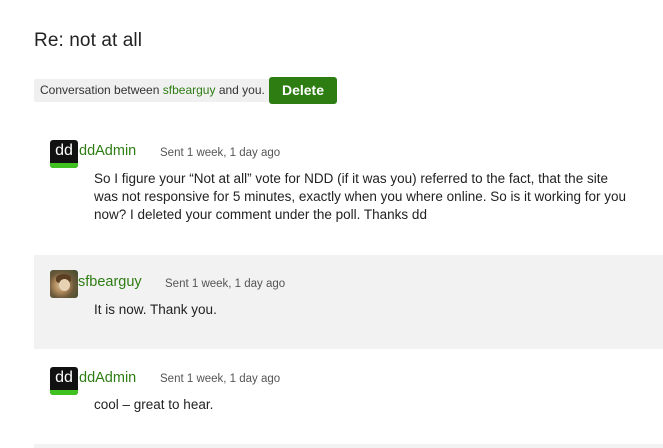  What do you see at coordinates (303, 90) in the screenshot?
I see `delete-button: Delete` at bounding box center [303, 90].